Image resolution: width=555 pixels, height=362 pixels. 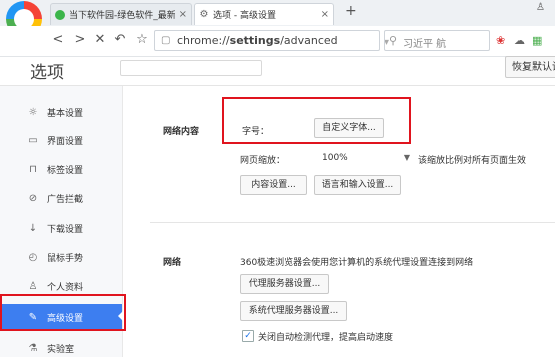 I want to click on zoom-hint: 该缩放比例对所有页面生效, so click(x=472, y=161).